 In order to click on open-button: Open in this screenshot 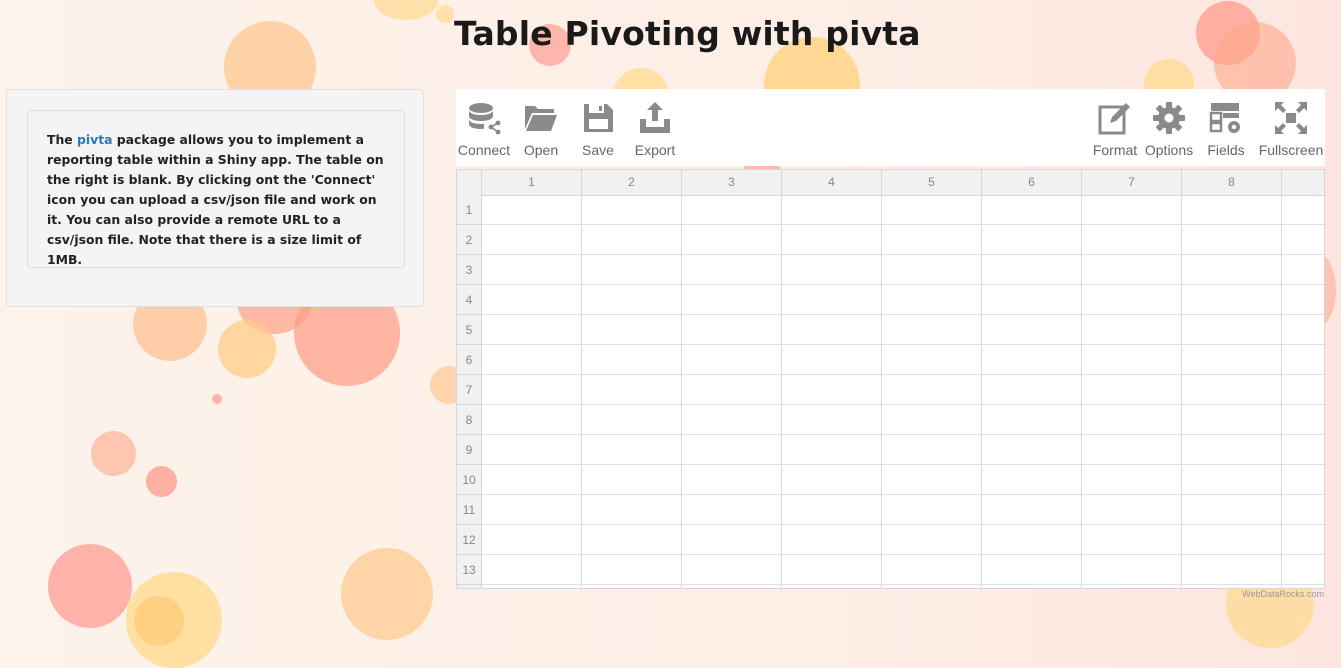, I will do `click(541, 127)`.